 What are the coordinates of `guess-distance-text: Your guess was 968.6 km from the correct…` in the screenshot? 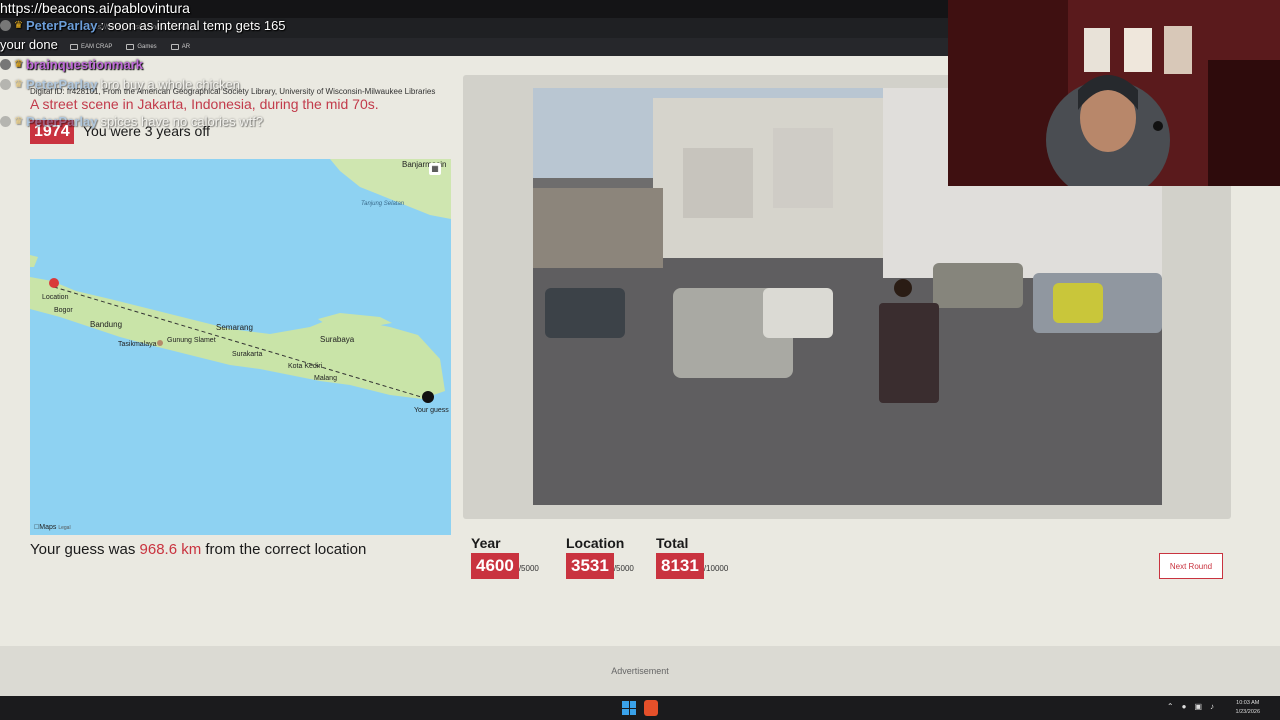 It's located at (198, 549).